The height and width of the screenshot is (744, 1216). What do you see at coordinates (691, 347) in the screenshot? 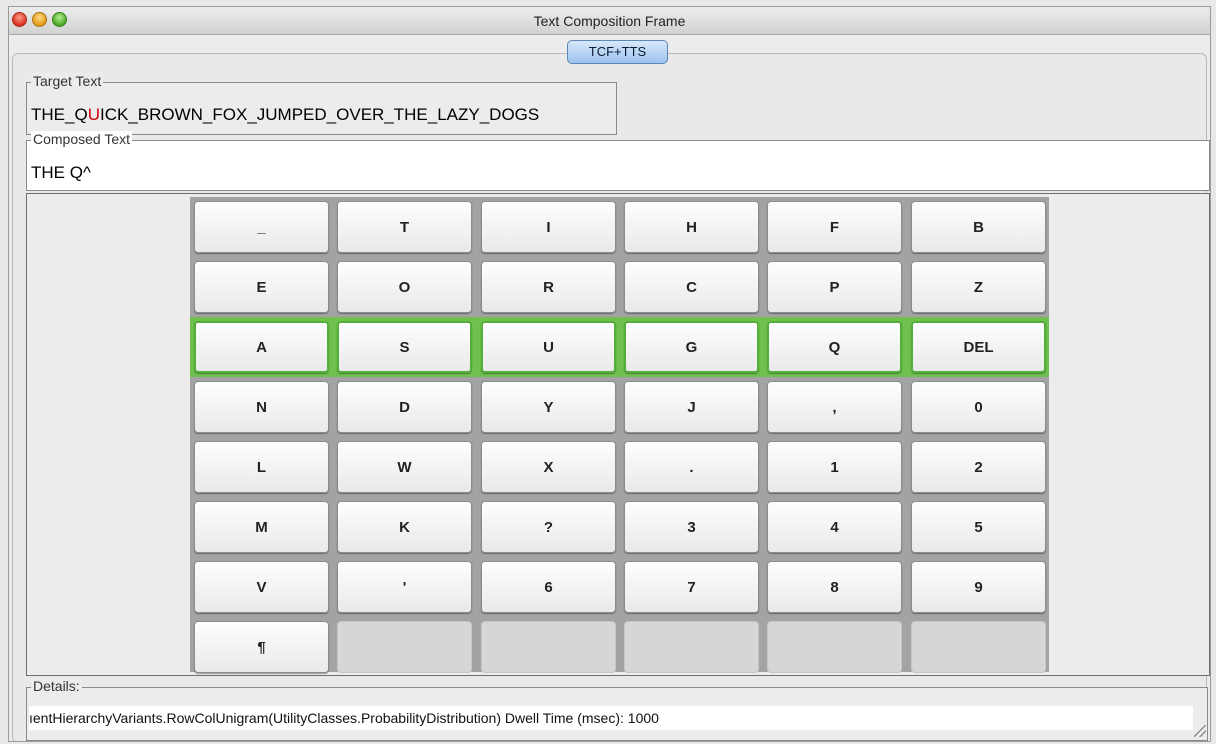
I see `key-button: G` at bounding box center [691, 347].